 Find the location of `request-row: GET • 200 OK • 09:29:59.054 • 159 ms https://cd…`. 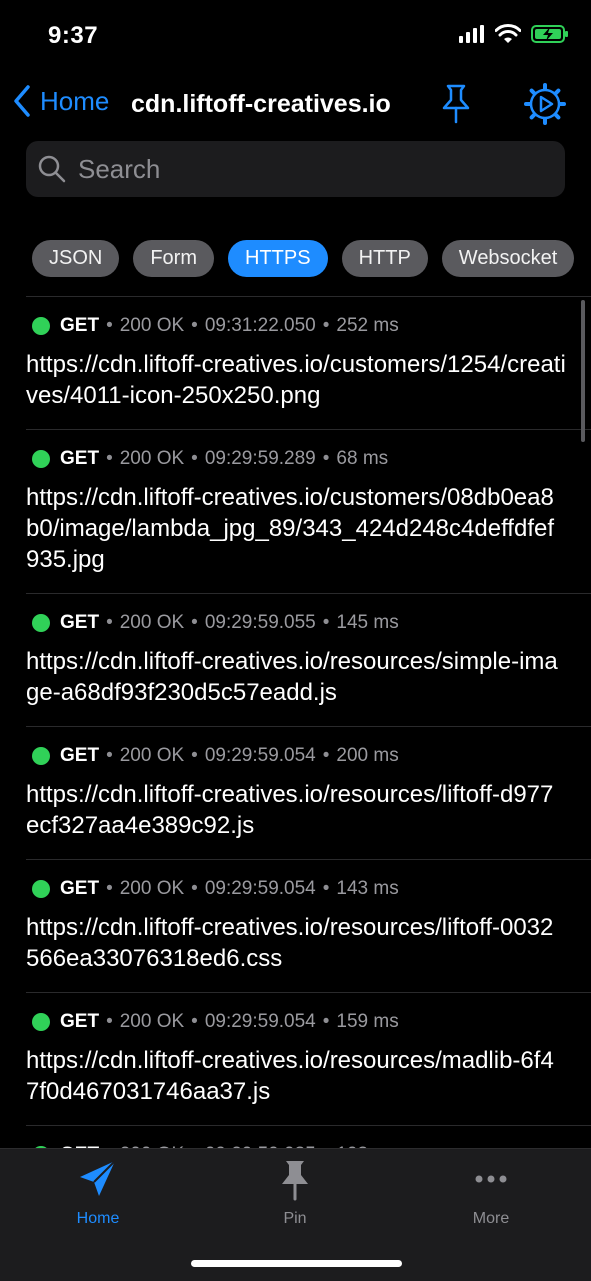

request-row: GET • 200 OK • 09:29:59.054 • 159 ms https://cd… is located at coordinates (308, 1059).